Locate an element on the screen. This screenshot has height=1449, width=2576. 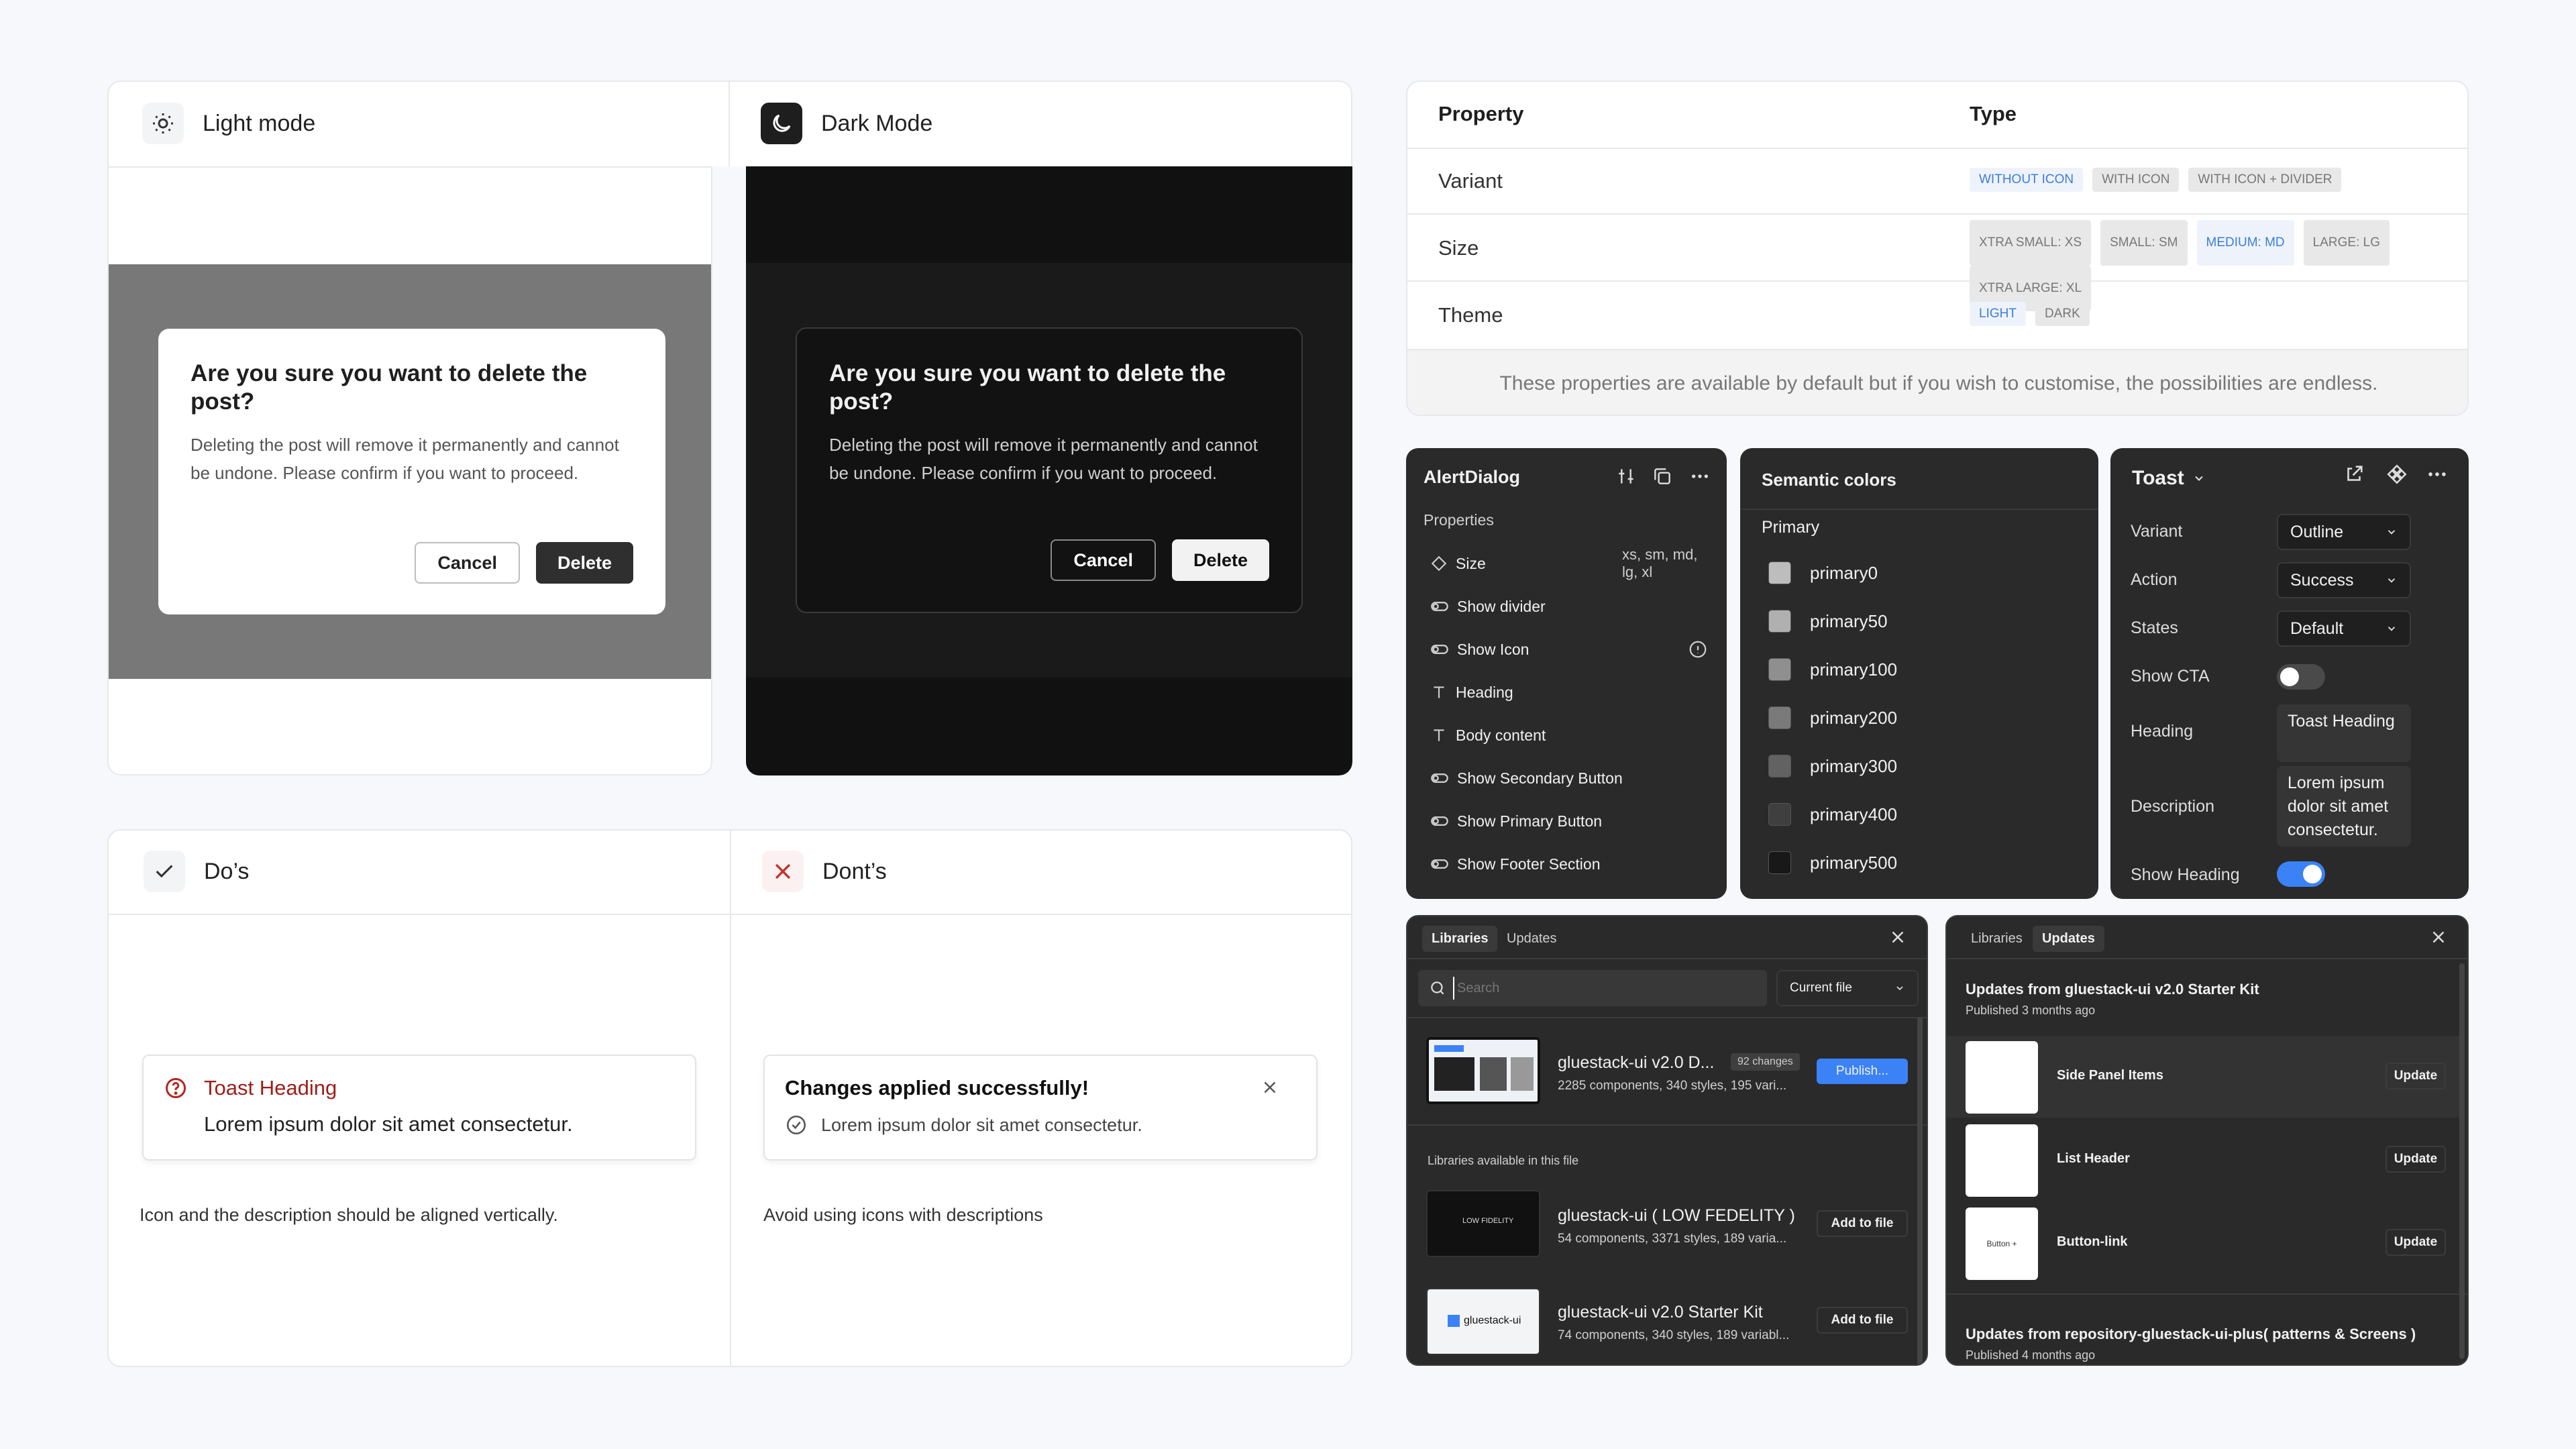
swatch-row: primary0 is located at coordinates (1823, 572).